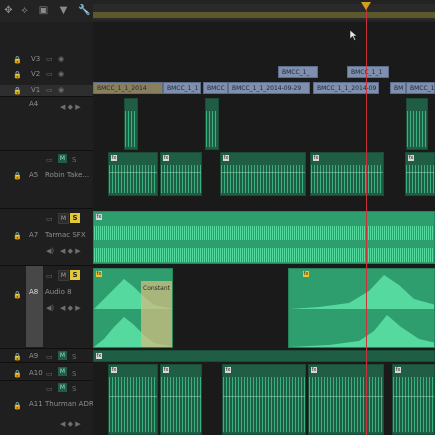 The image size is (435, 435). I want to click on track-label-a11: A11, so click(36, 404).